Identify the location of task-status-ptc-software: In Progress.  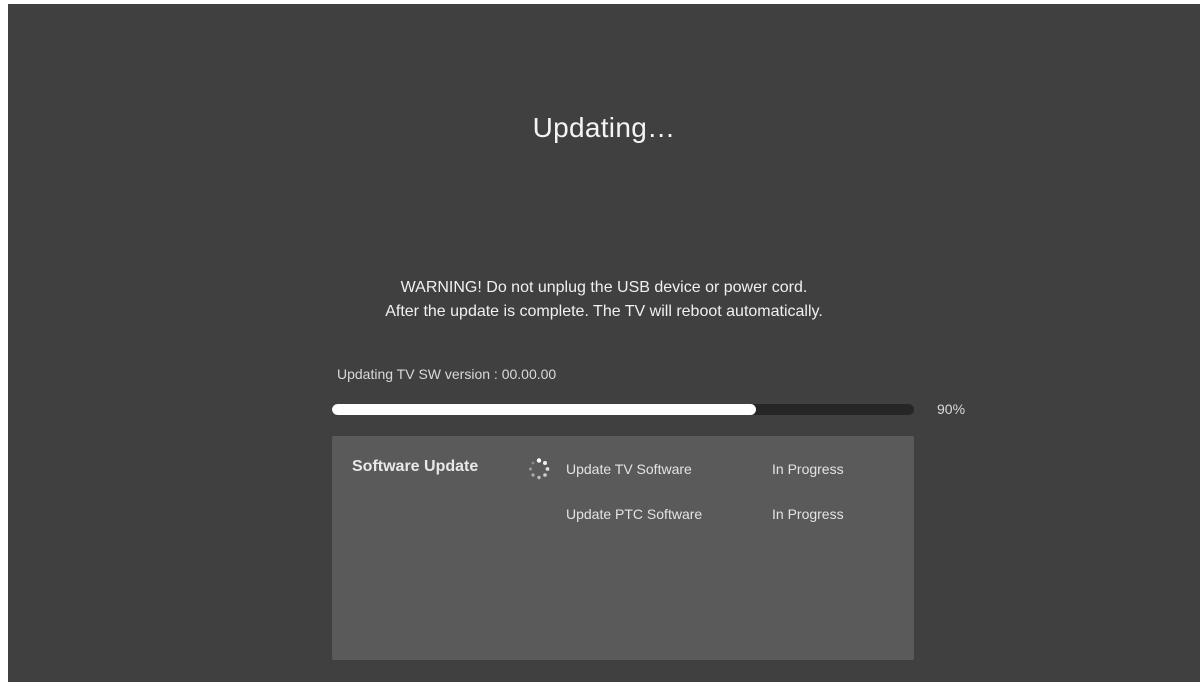
(808, 514).